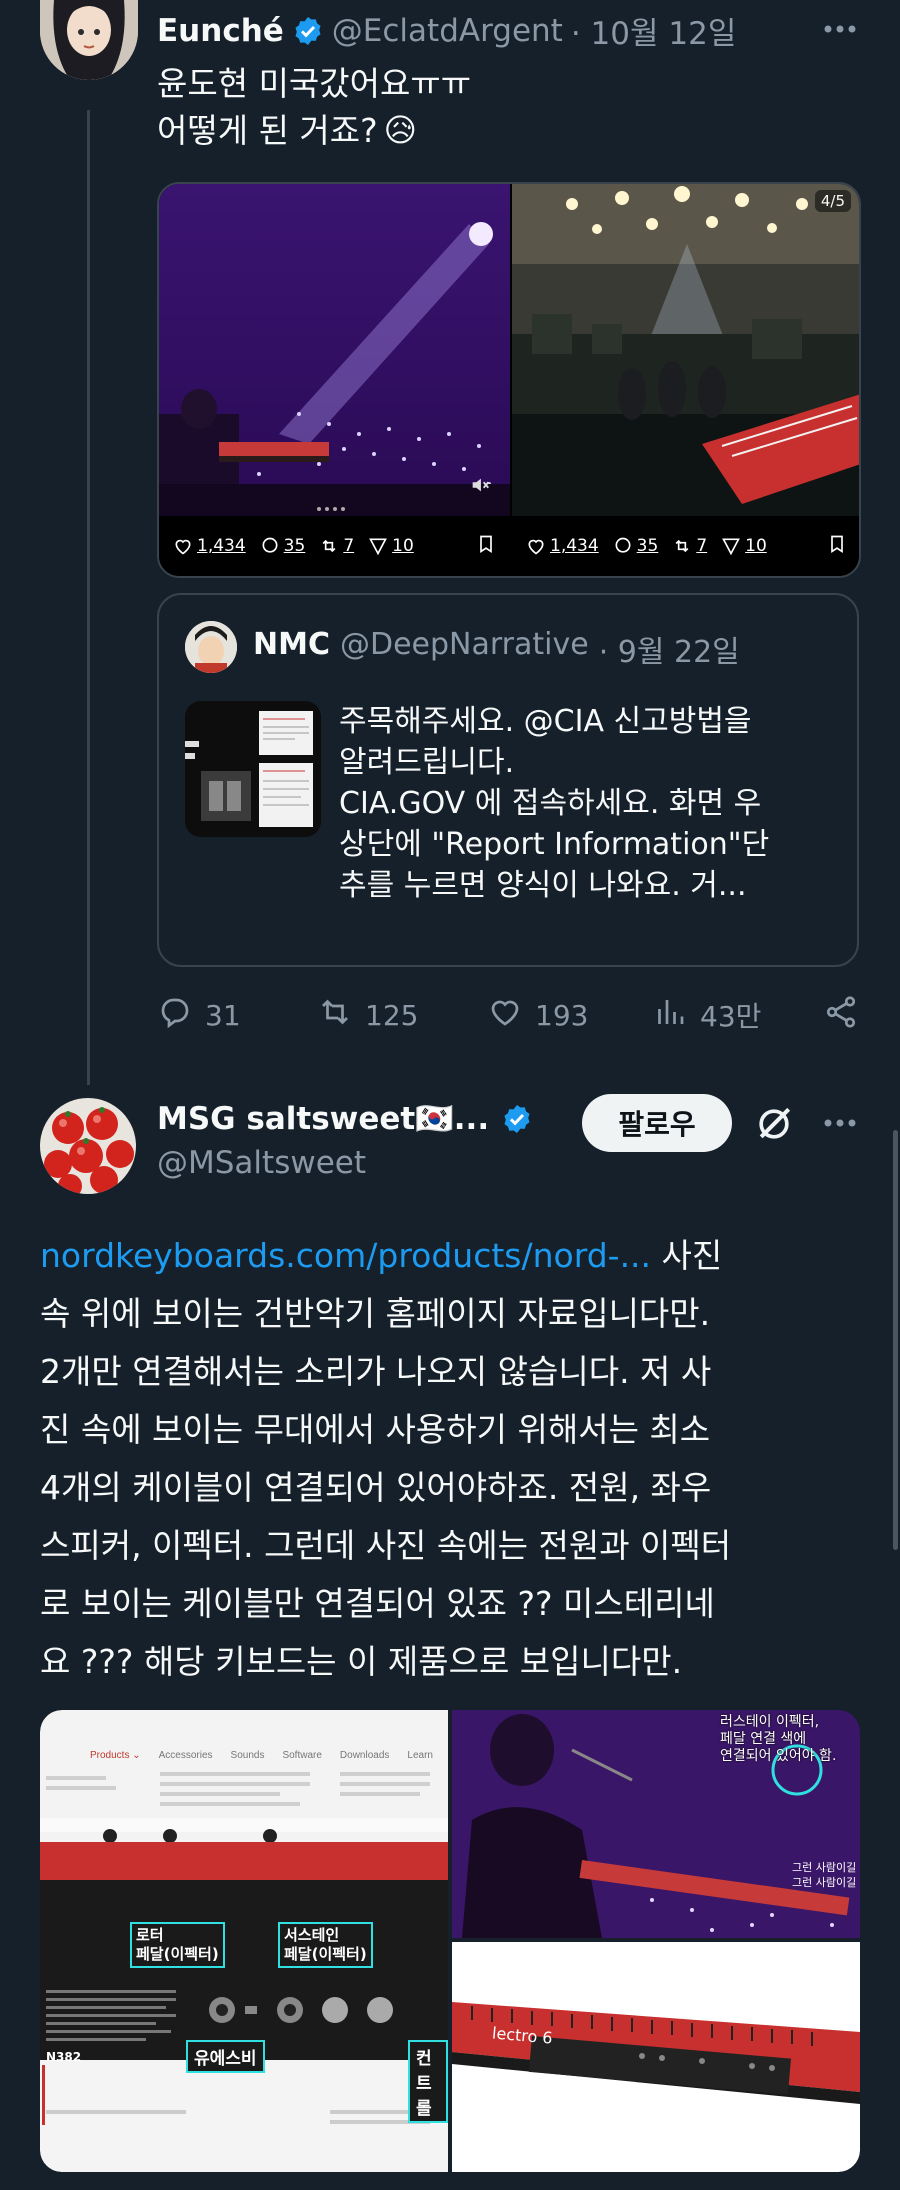 Image resolution: width=900 pixels, height=2190 pixels. What do you see at coordinates (670, 1015) in the screenshot?
I see `analytics-icon` at bounding box center [670, 1015].